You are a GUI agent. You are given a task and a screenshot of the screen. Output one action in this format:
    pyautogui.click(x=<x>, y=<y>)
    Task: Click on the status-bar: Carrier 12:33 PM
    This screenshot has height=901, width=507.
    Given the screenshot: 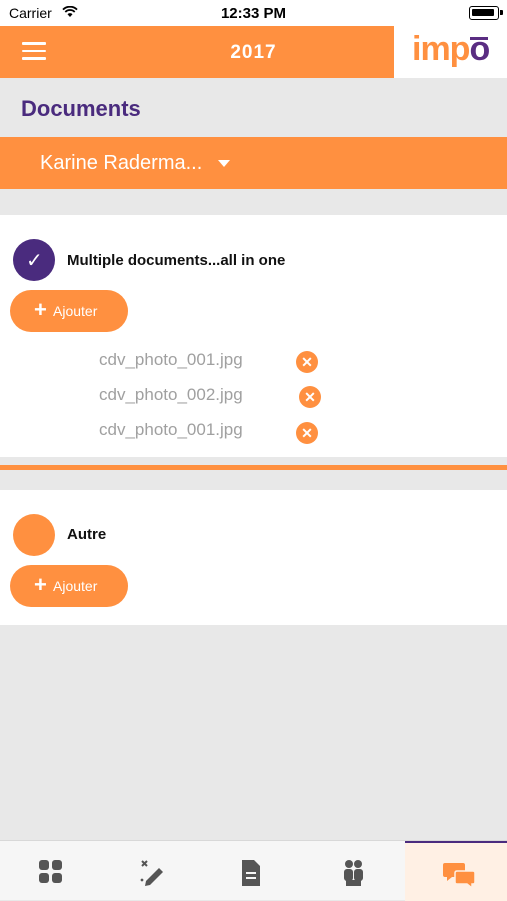 What is the action you would take?
    pyautogui.click(x=253, y=13)
    